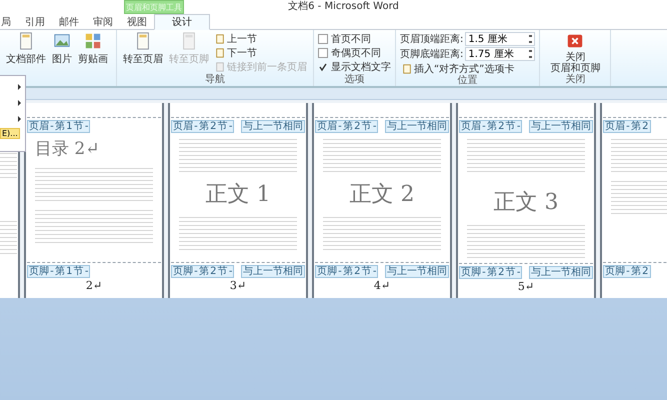  I want to click on page-heading: 正文 3, so click(526, 203).